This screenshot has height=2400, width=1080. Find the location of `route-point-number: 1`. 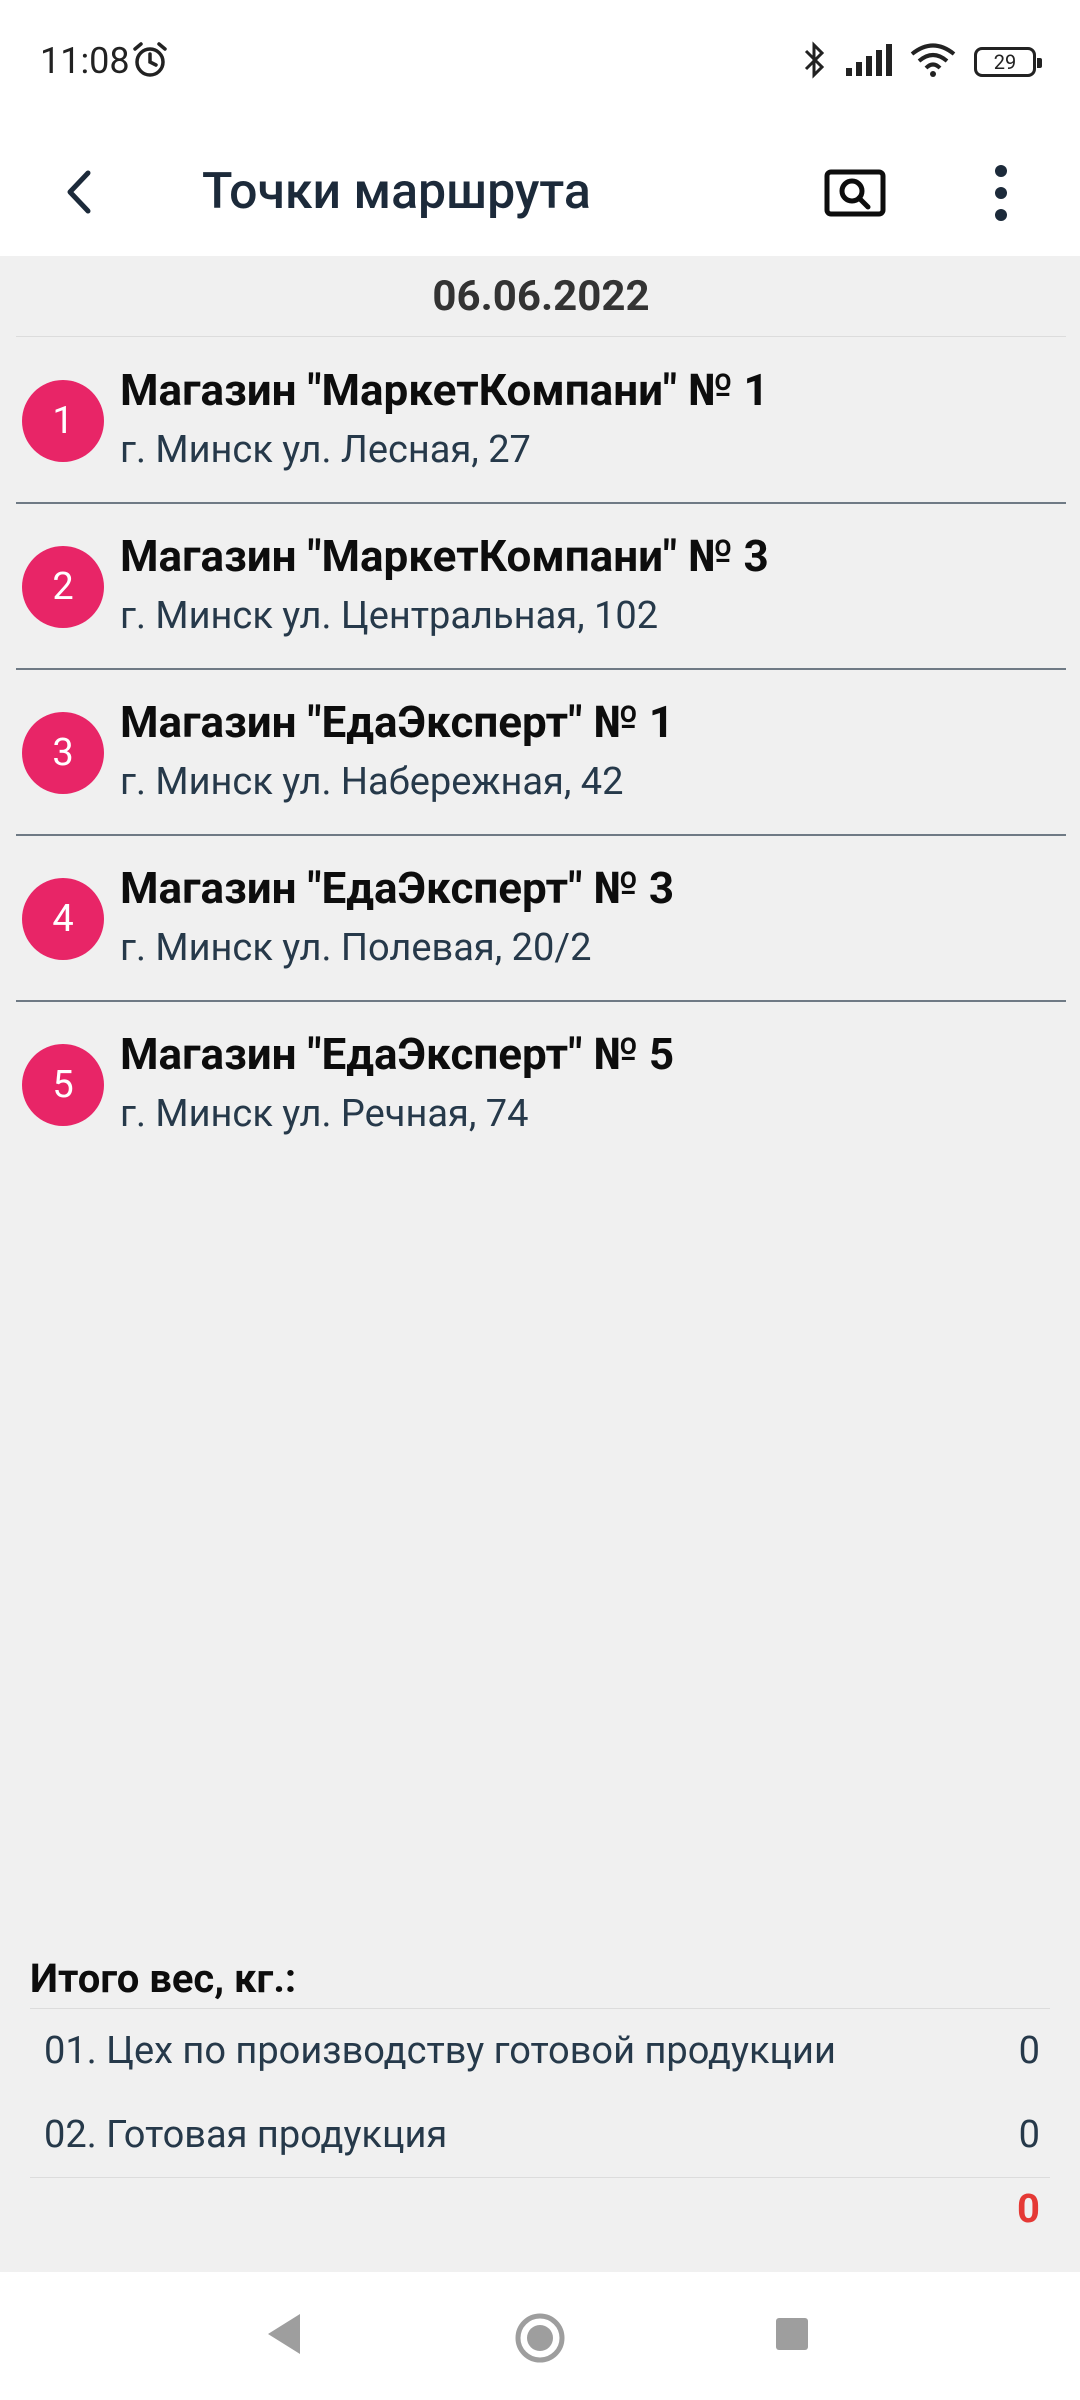

route-point-number: 1 is located at coordinates (63, 421).